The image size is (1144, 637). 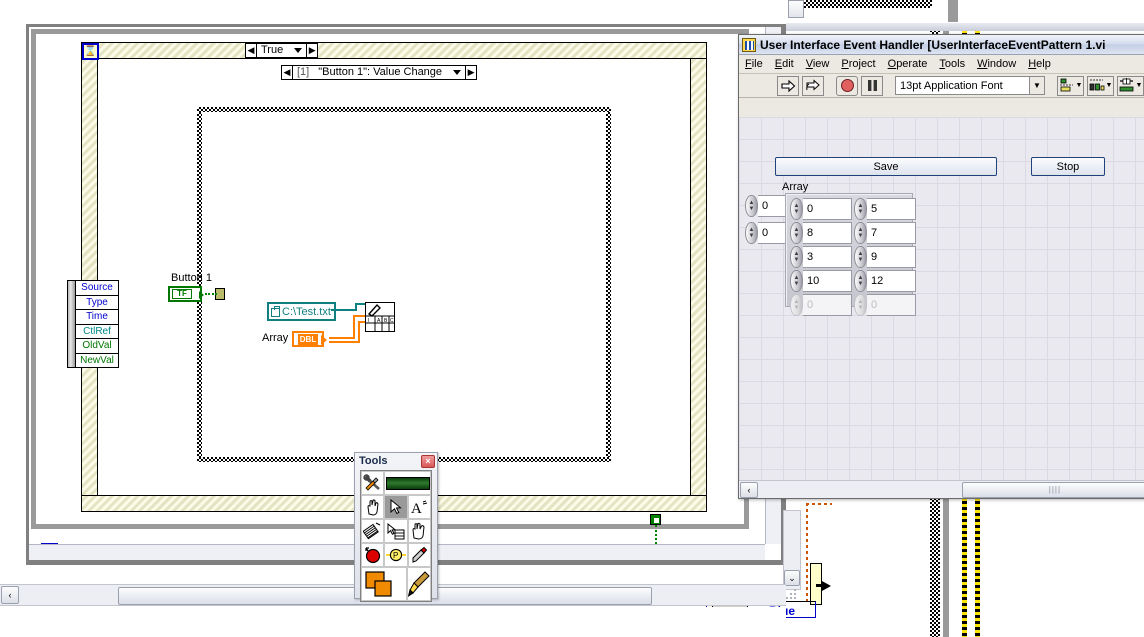 I want to click on menu-view: View, so click(x=818, y=64).